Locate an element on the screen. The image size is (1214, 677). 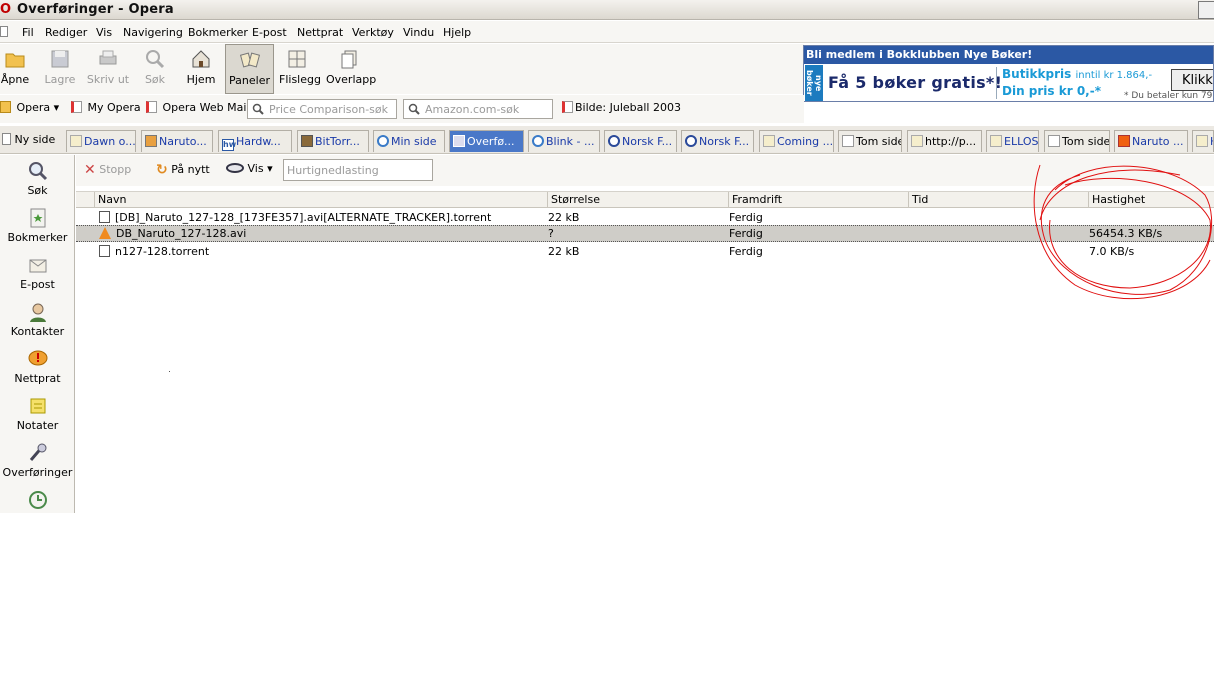
column-size: Størrelse is located at coordinates (637, 200).